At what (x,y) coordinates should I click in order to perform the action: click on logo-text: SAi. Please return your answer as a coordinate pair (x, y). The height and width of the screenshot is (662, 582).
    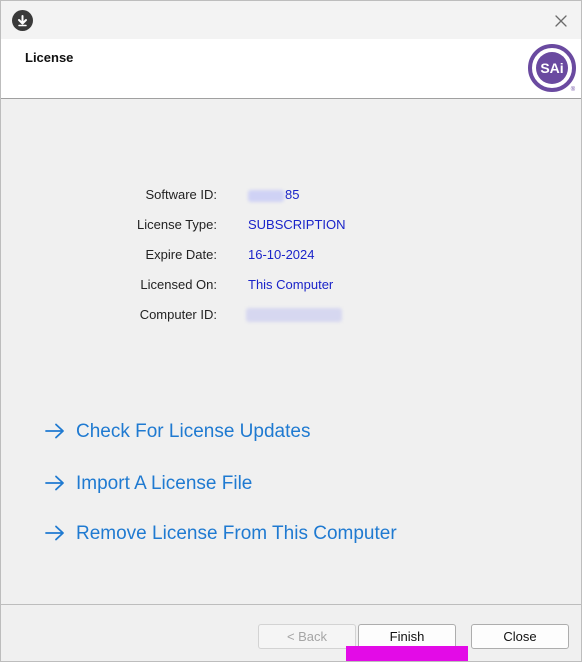
    Looking at the image, I should click on (551, 68).